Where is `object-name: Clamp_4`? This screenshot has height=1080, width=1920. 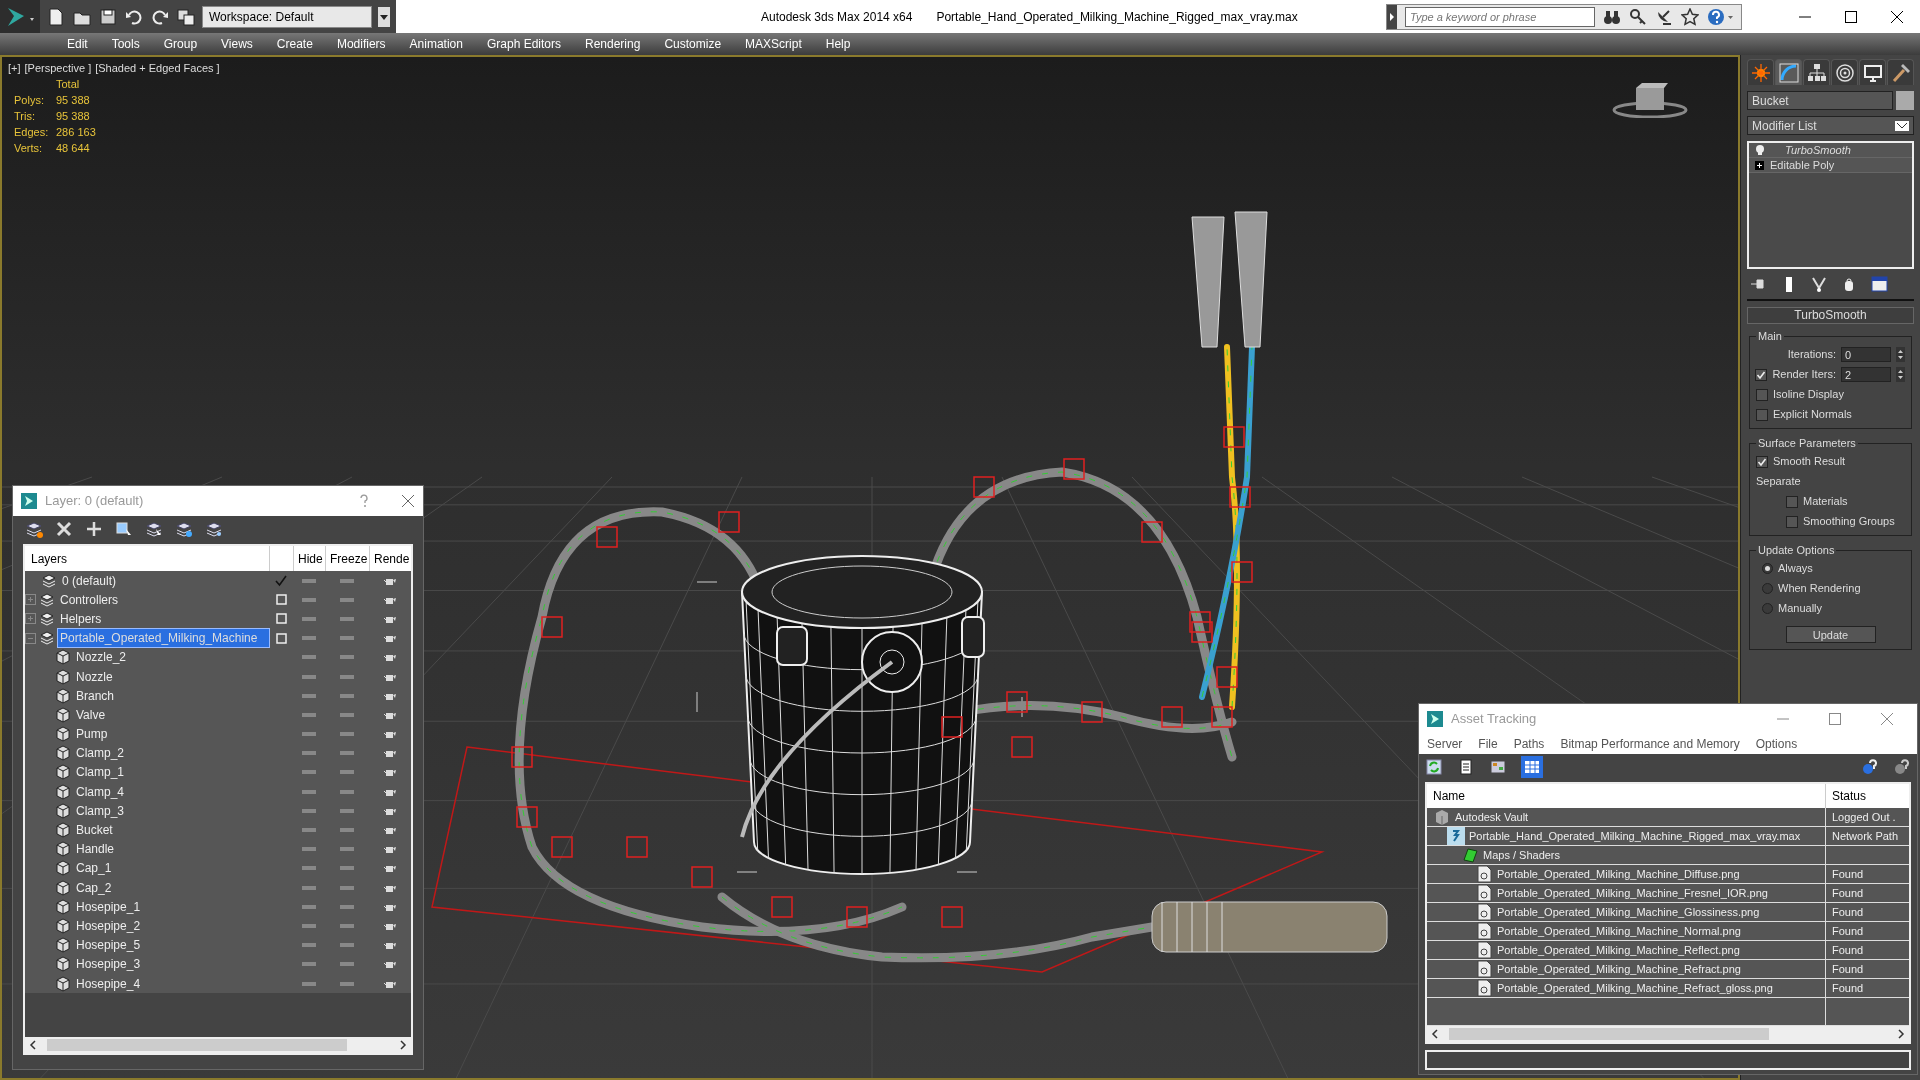
object-name: Clamp_4 is located at coordinates (100, 791).